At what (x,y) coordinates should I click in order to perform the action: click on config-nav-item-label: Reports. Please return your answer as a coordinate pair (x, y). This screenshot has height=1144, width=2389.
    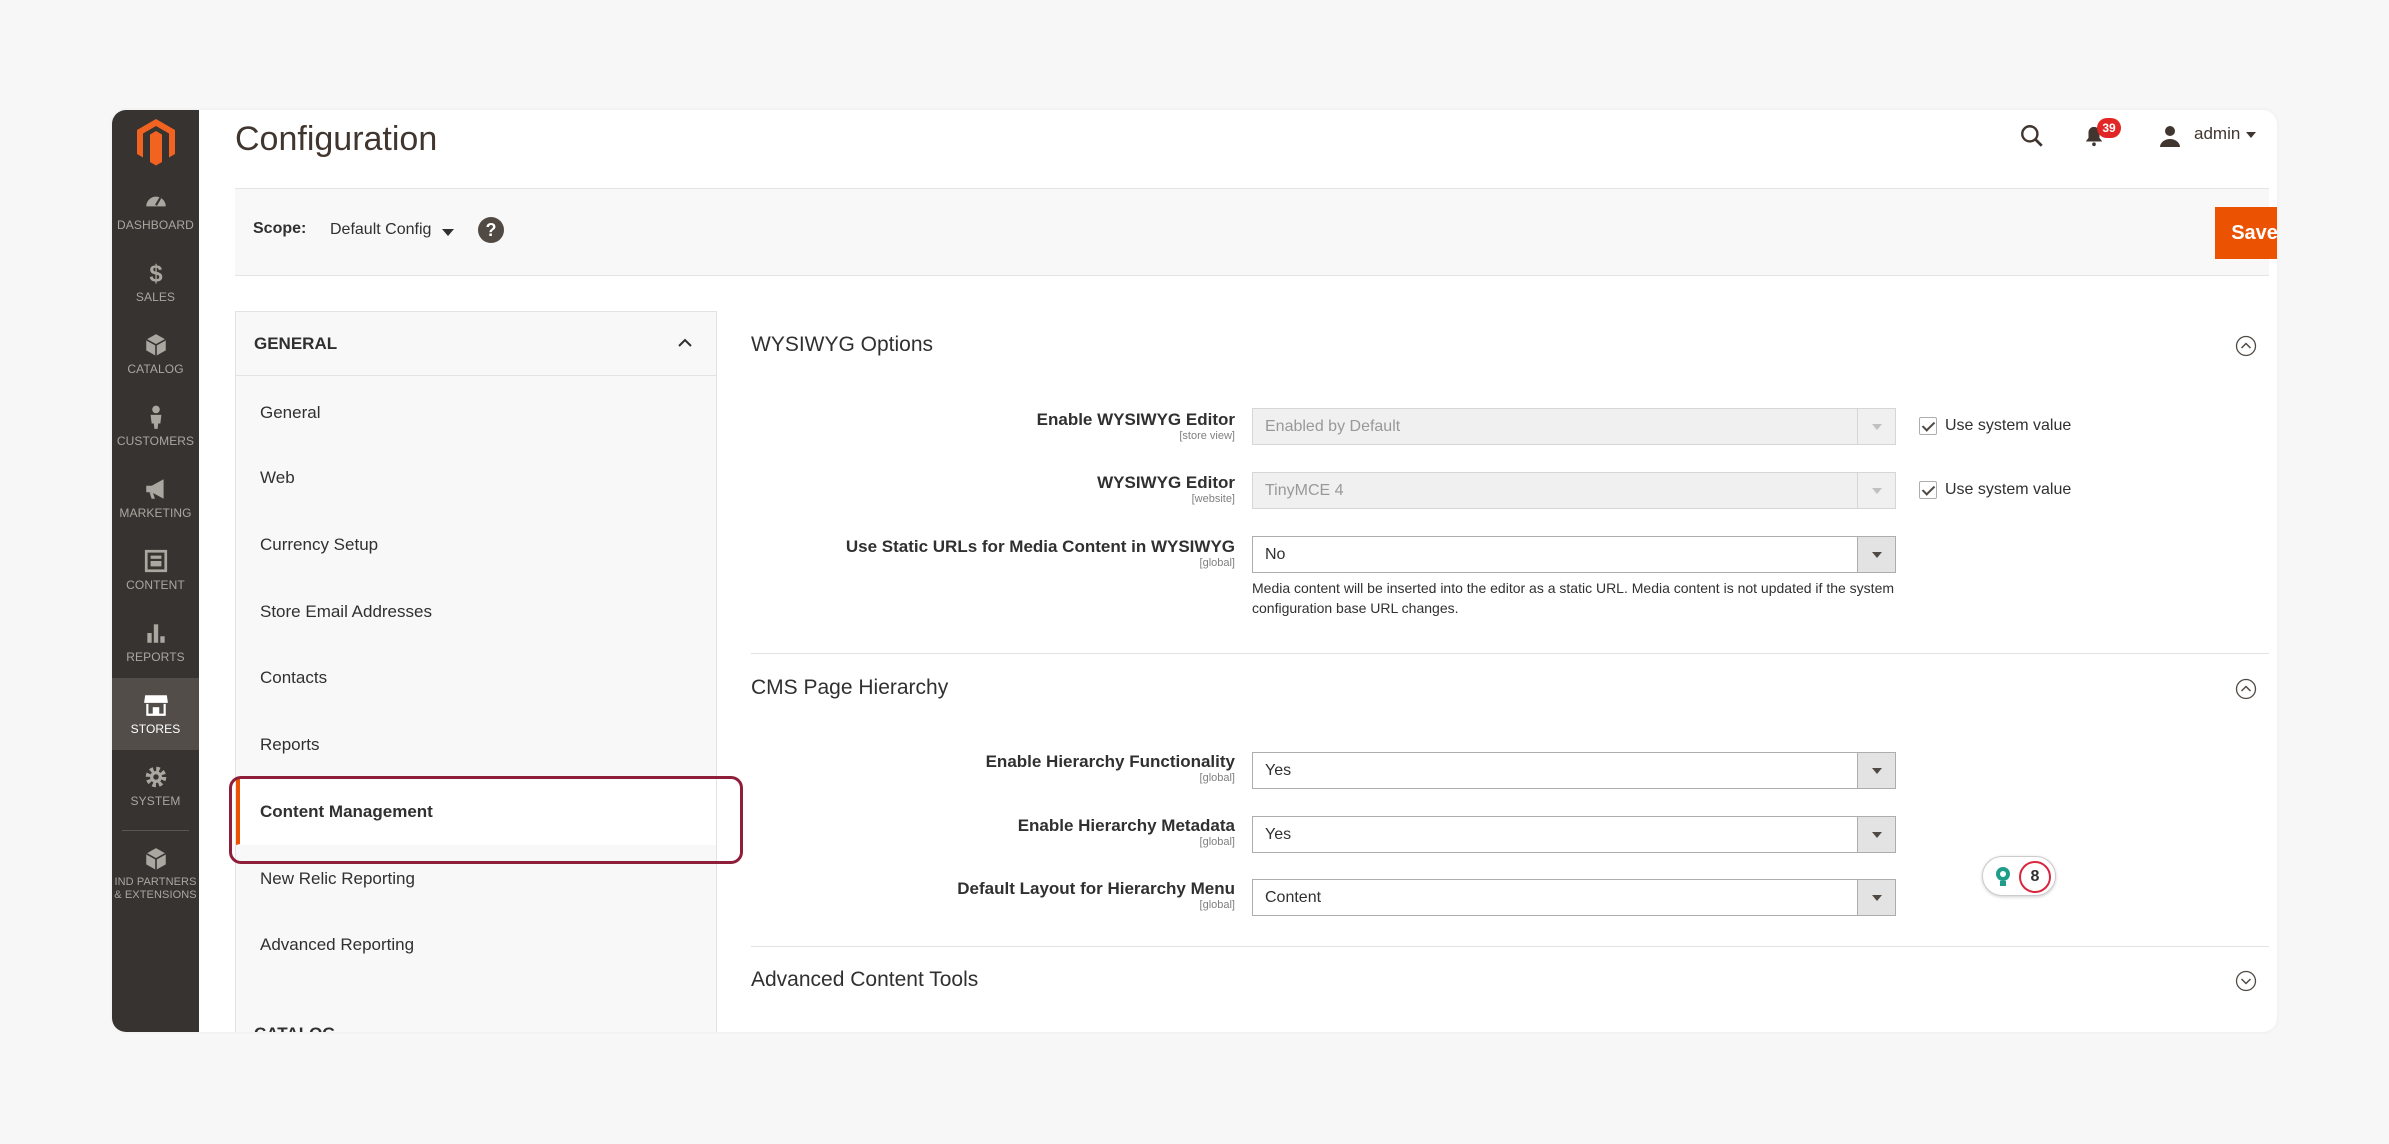
    Looking at the image, I should click on (290, 744).